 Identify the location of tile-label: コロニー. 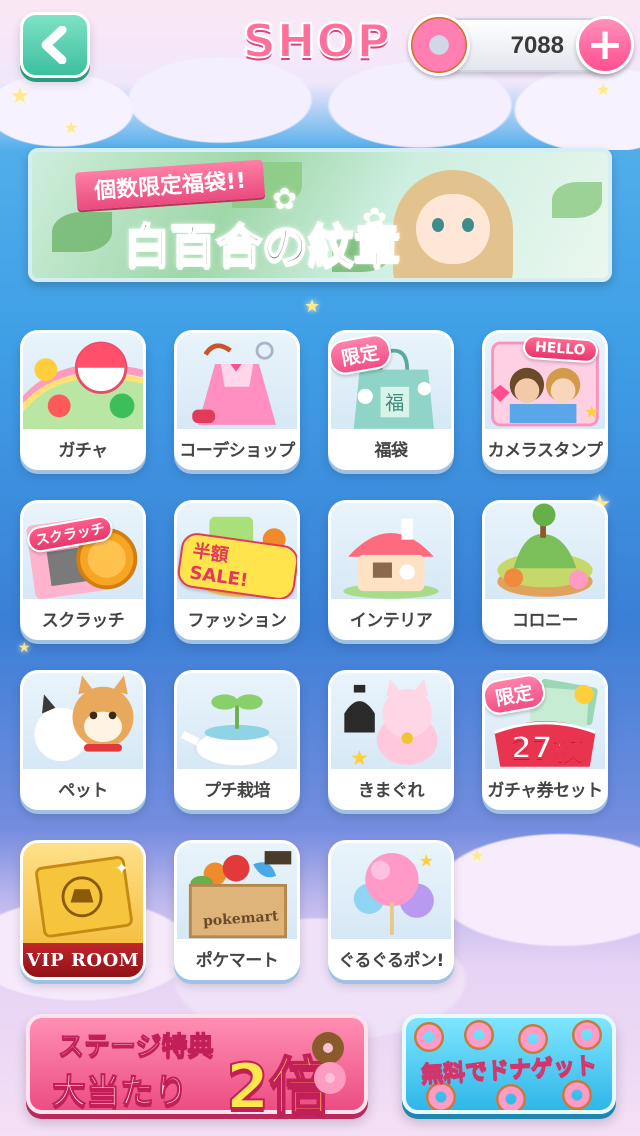
(545, 618).